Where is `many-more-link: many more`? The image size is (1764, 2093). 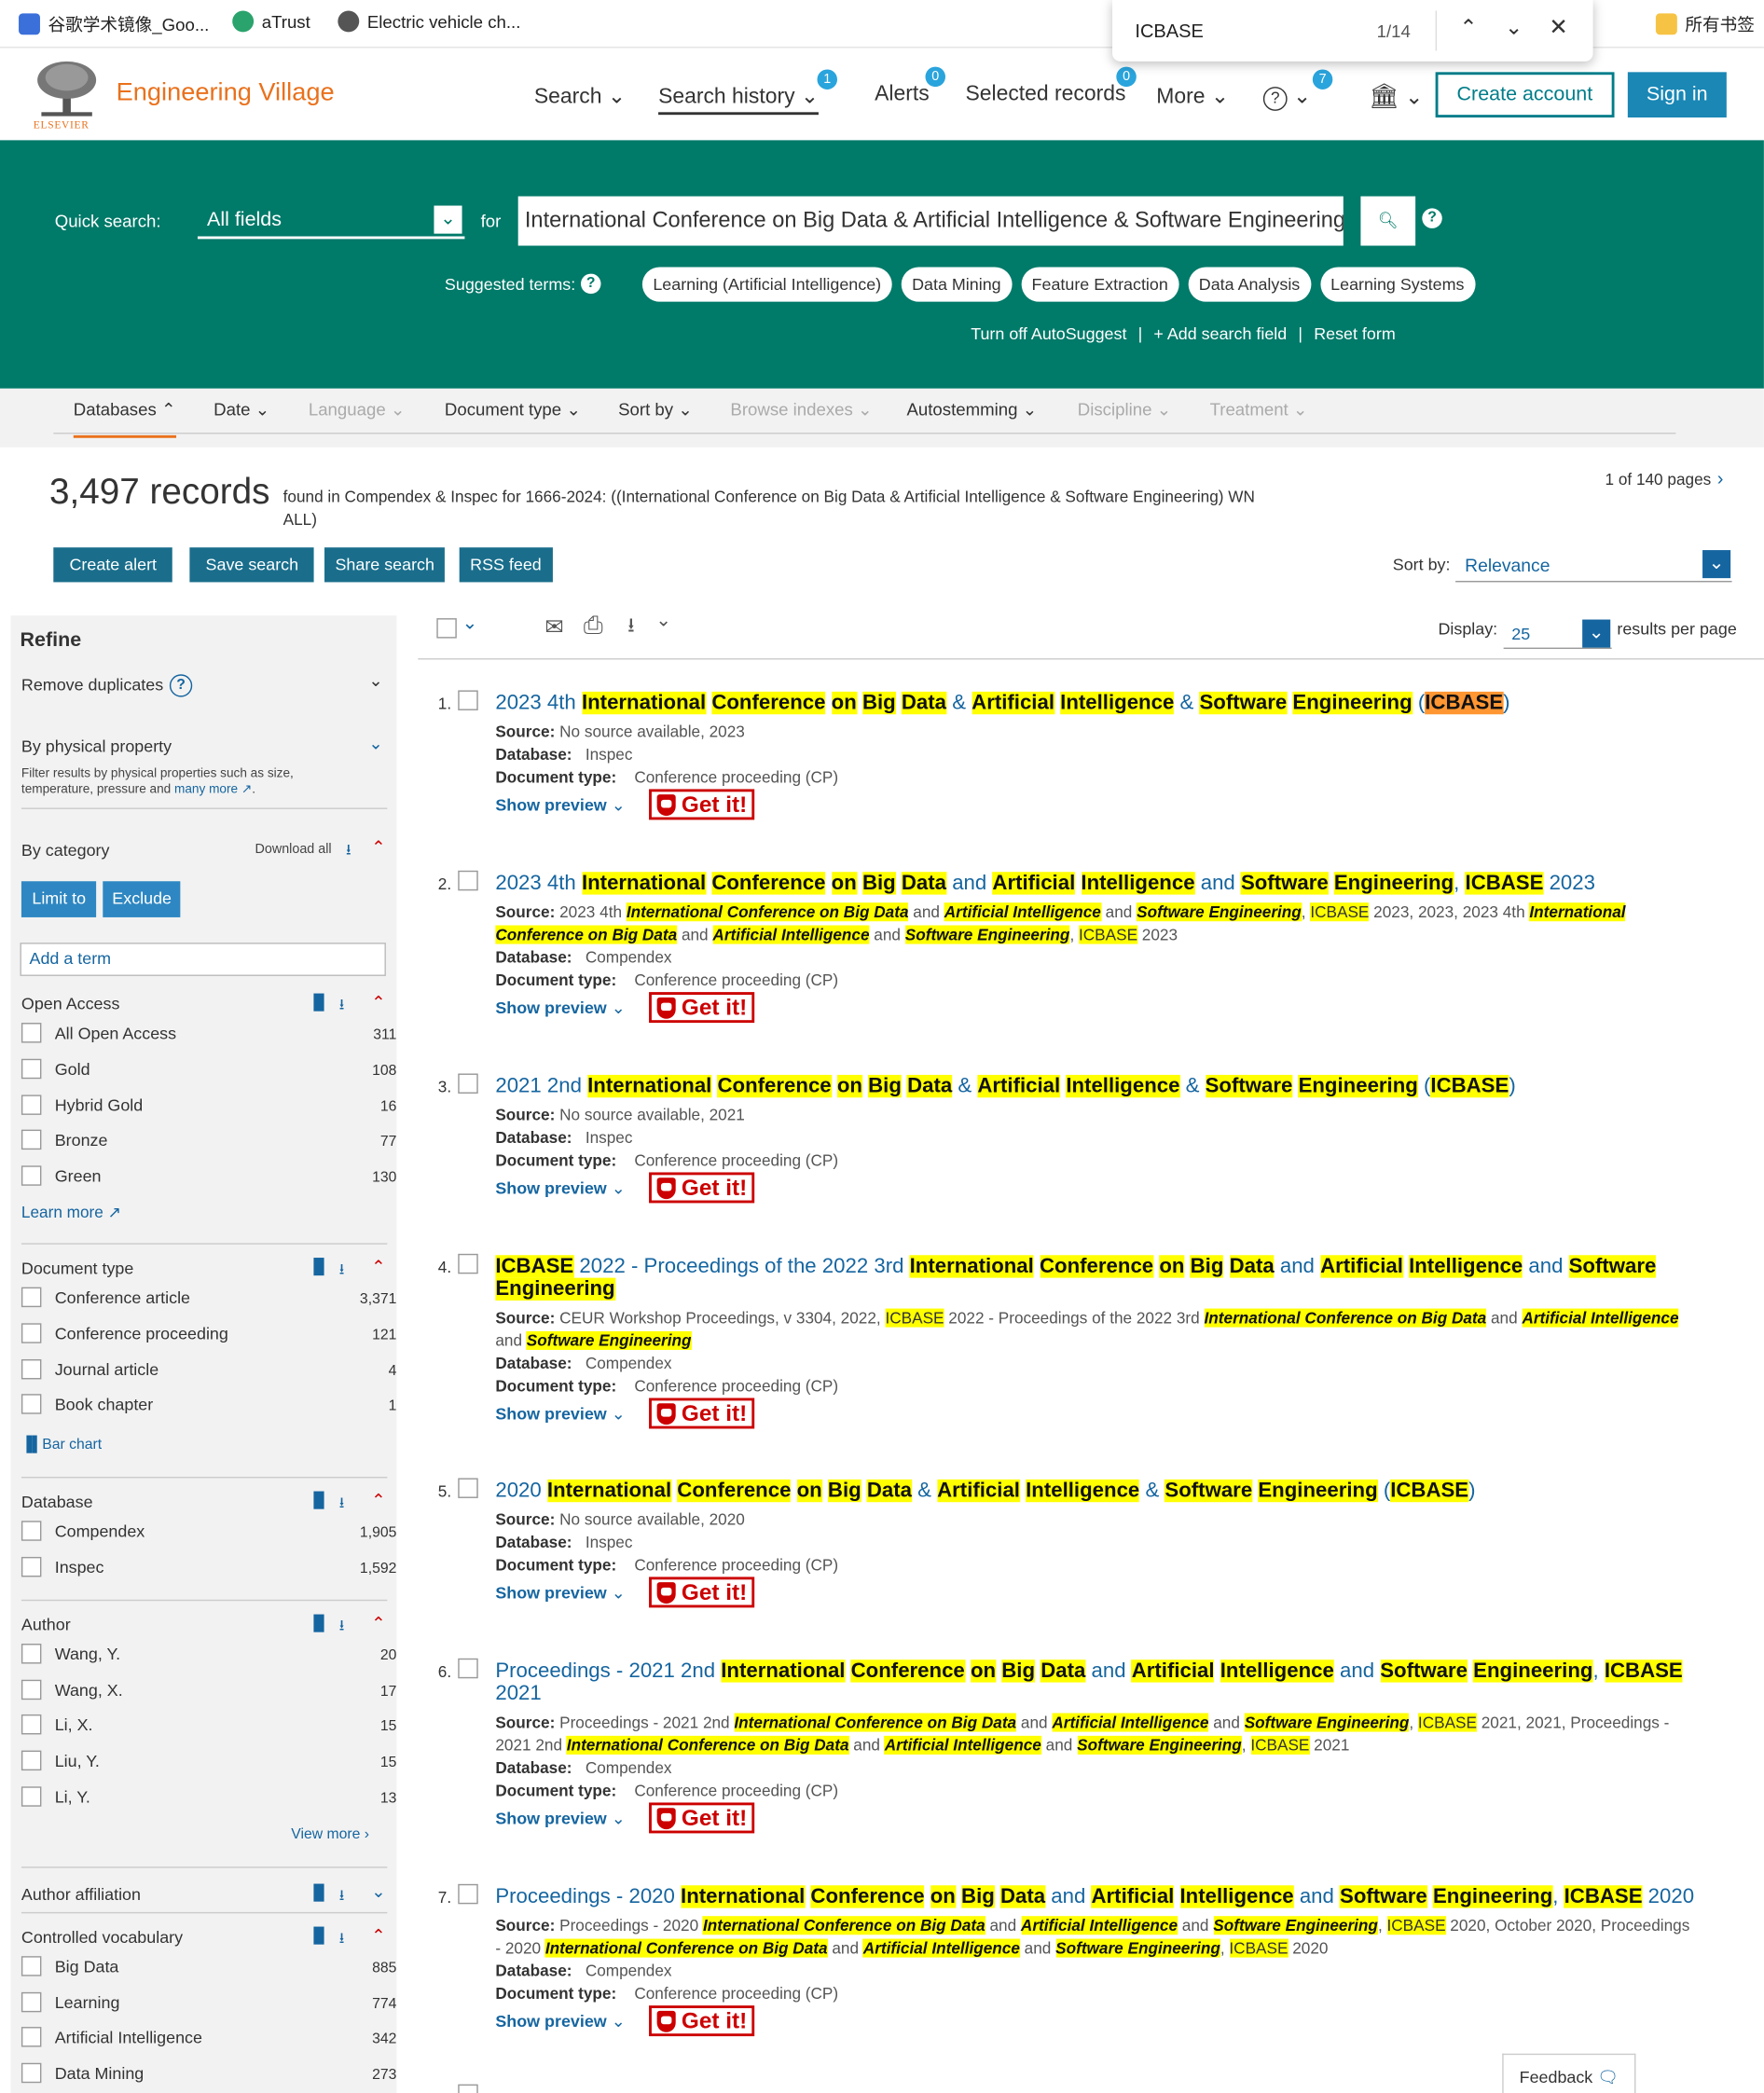
many-more-link: many more is located at coordinates (206, 789).